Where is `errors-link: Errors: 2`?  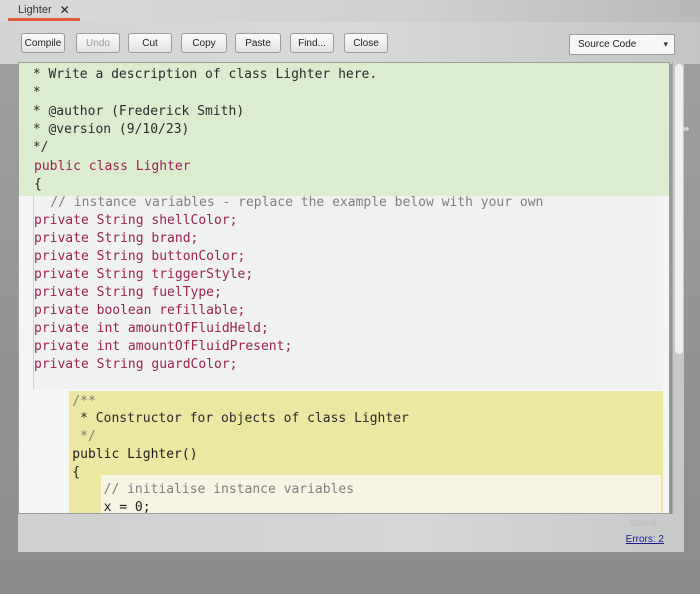
errors-link: Errors: 2 is located at coordinates (645, 539).